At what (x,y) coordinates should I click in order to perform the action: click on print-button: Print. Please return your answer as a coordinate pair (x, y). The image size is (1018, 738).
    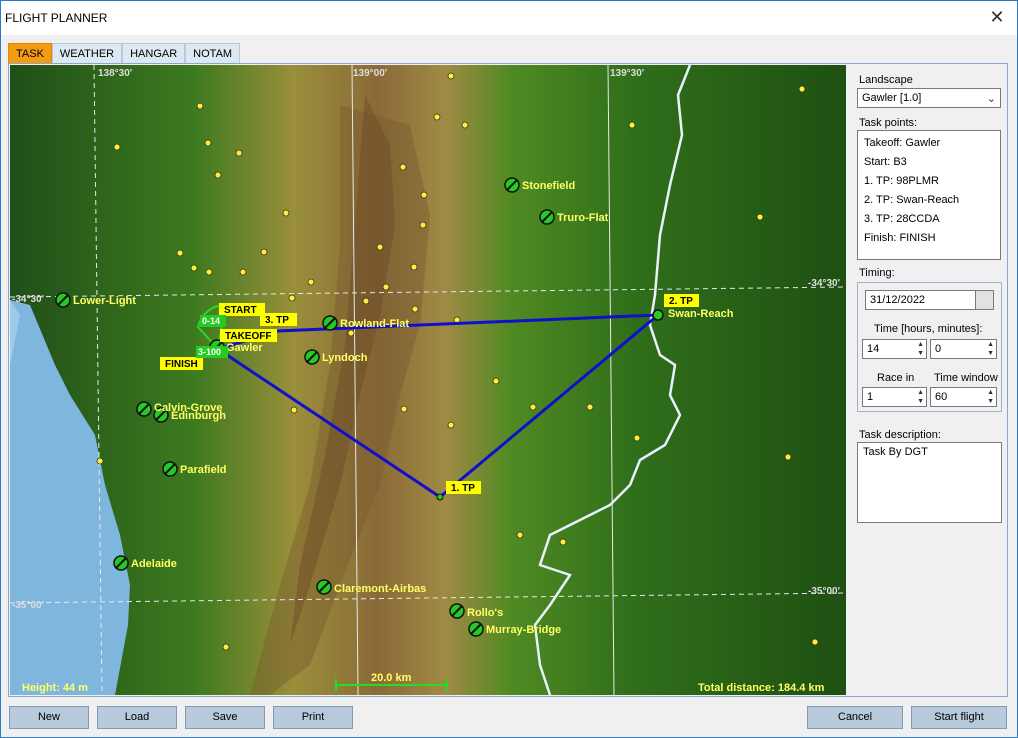
    Looking at the image, I should click on (313, 717).